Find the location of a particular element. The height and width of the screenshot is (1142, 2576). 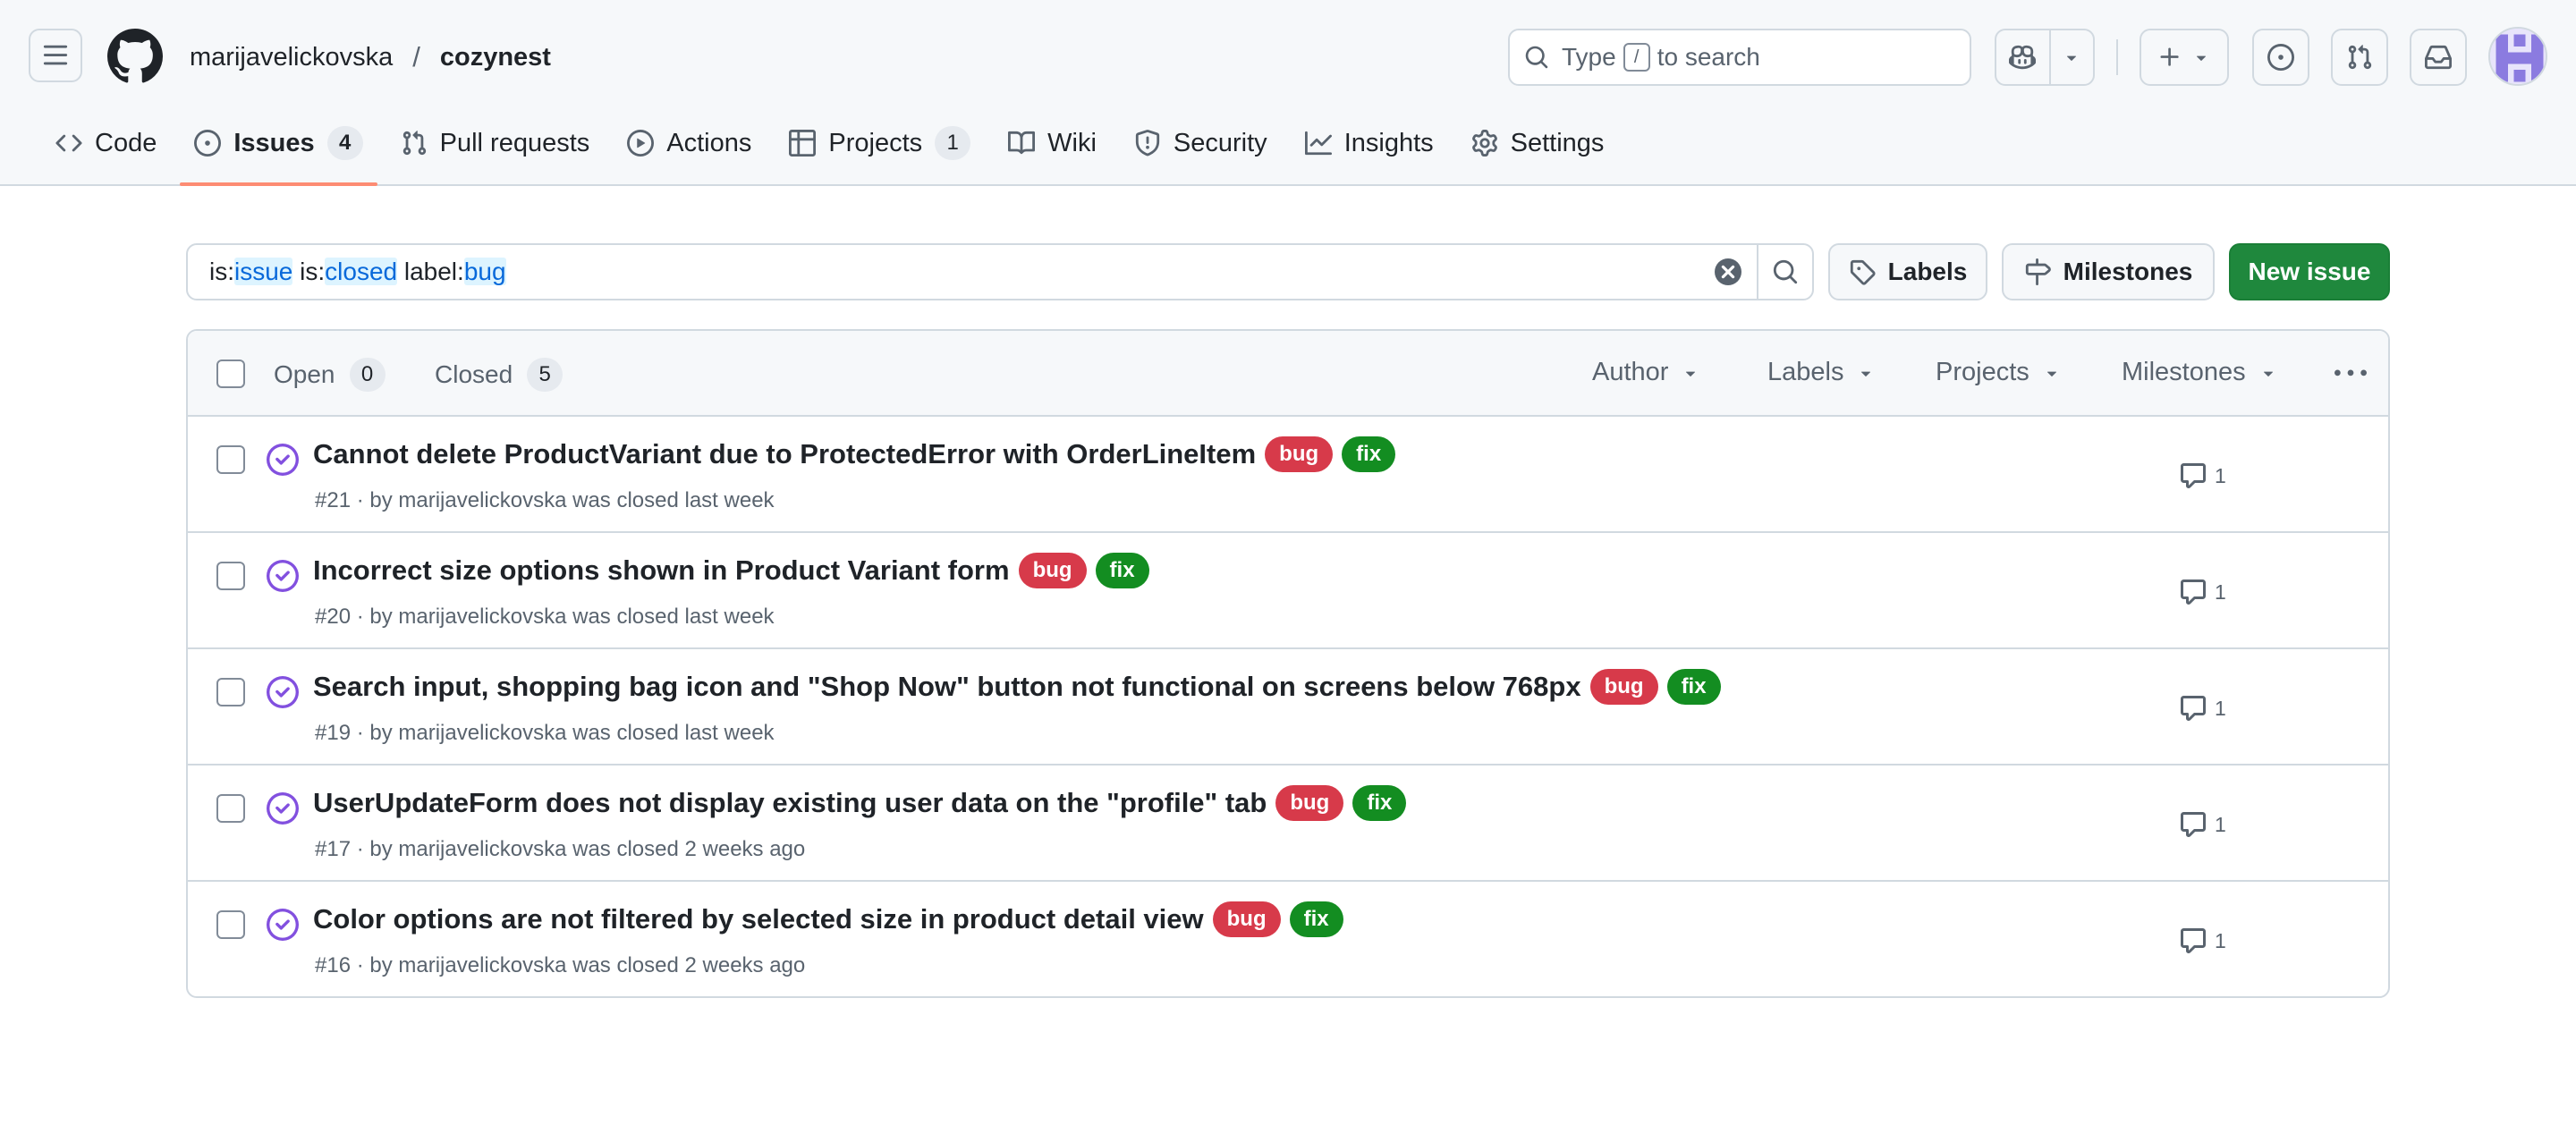

comment-icon is located at coordinates (2193, 709).